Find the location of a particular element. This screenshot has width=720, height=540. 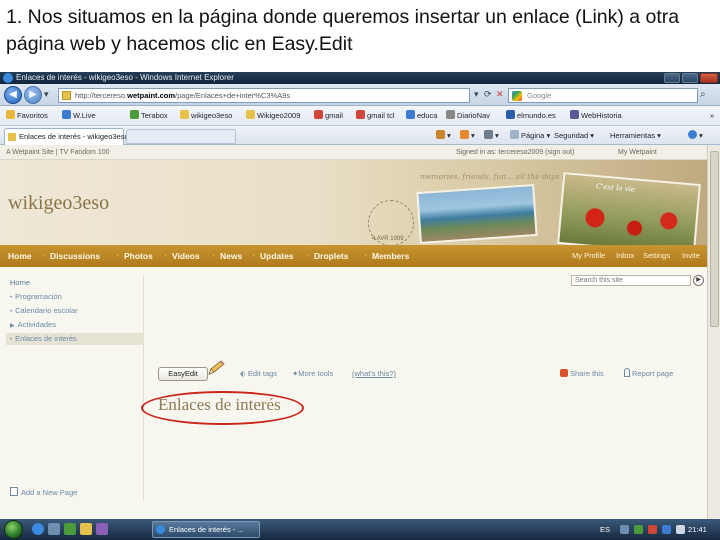

new-page-icon is located at coordinates (14, 491).